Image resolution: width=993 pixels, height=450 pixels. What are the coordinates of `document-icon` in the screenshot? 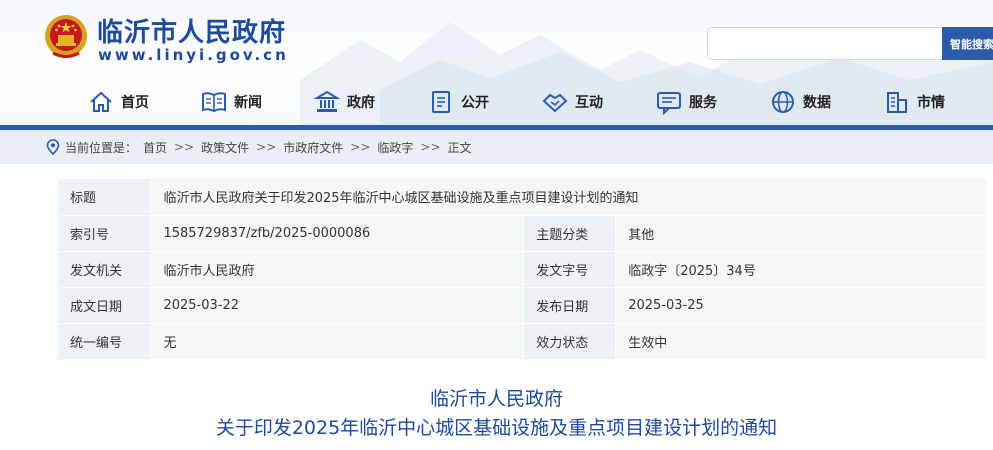 It's located at (441, 102).